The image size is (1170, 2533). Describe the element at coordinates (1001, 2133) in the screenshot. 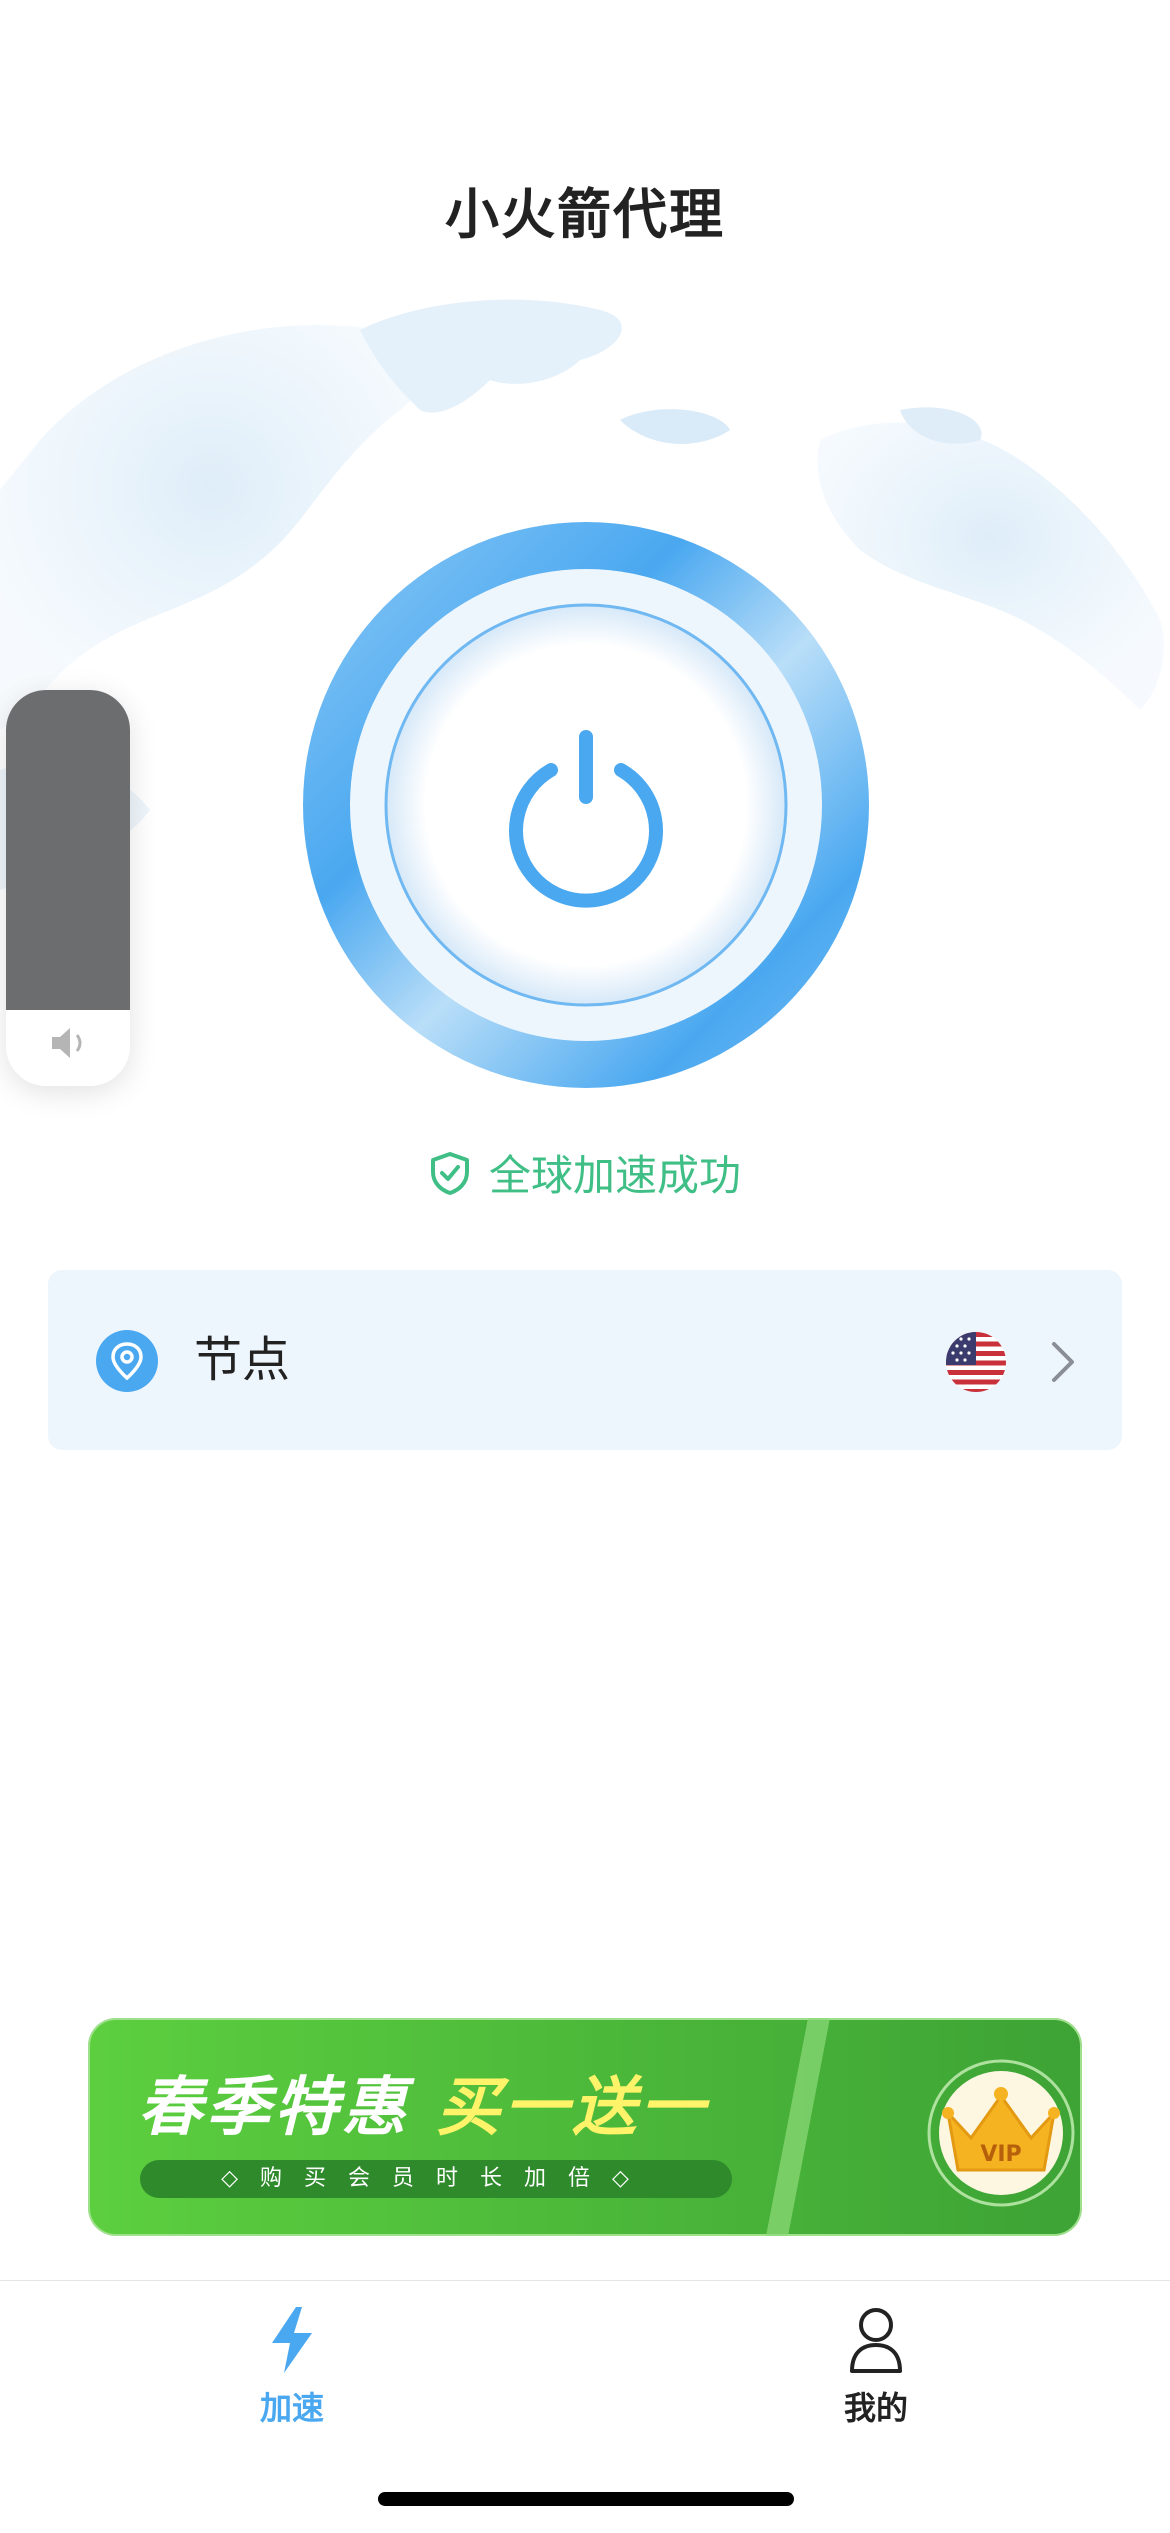

I see `vip-crown-icon: VIP` at that location.